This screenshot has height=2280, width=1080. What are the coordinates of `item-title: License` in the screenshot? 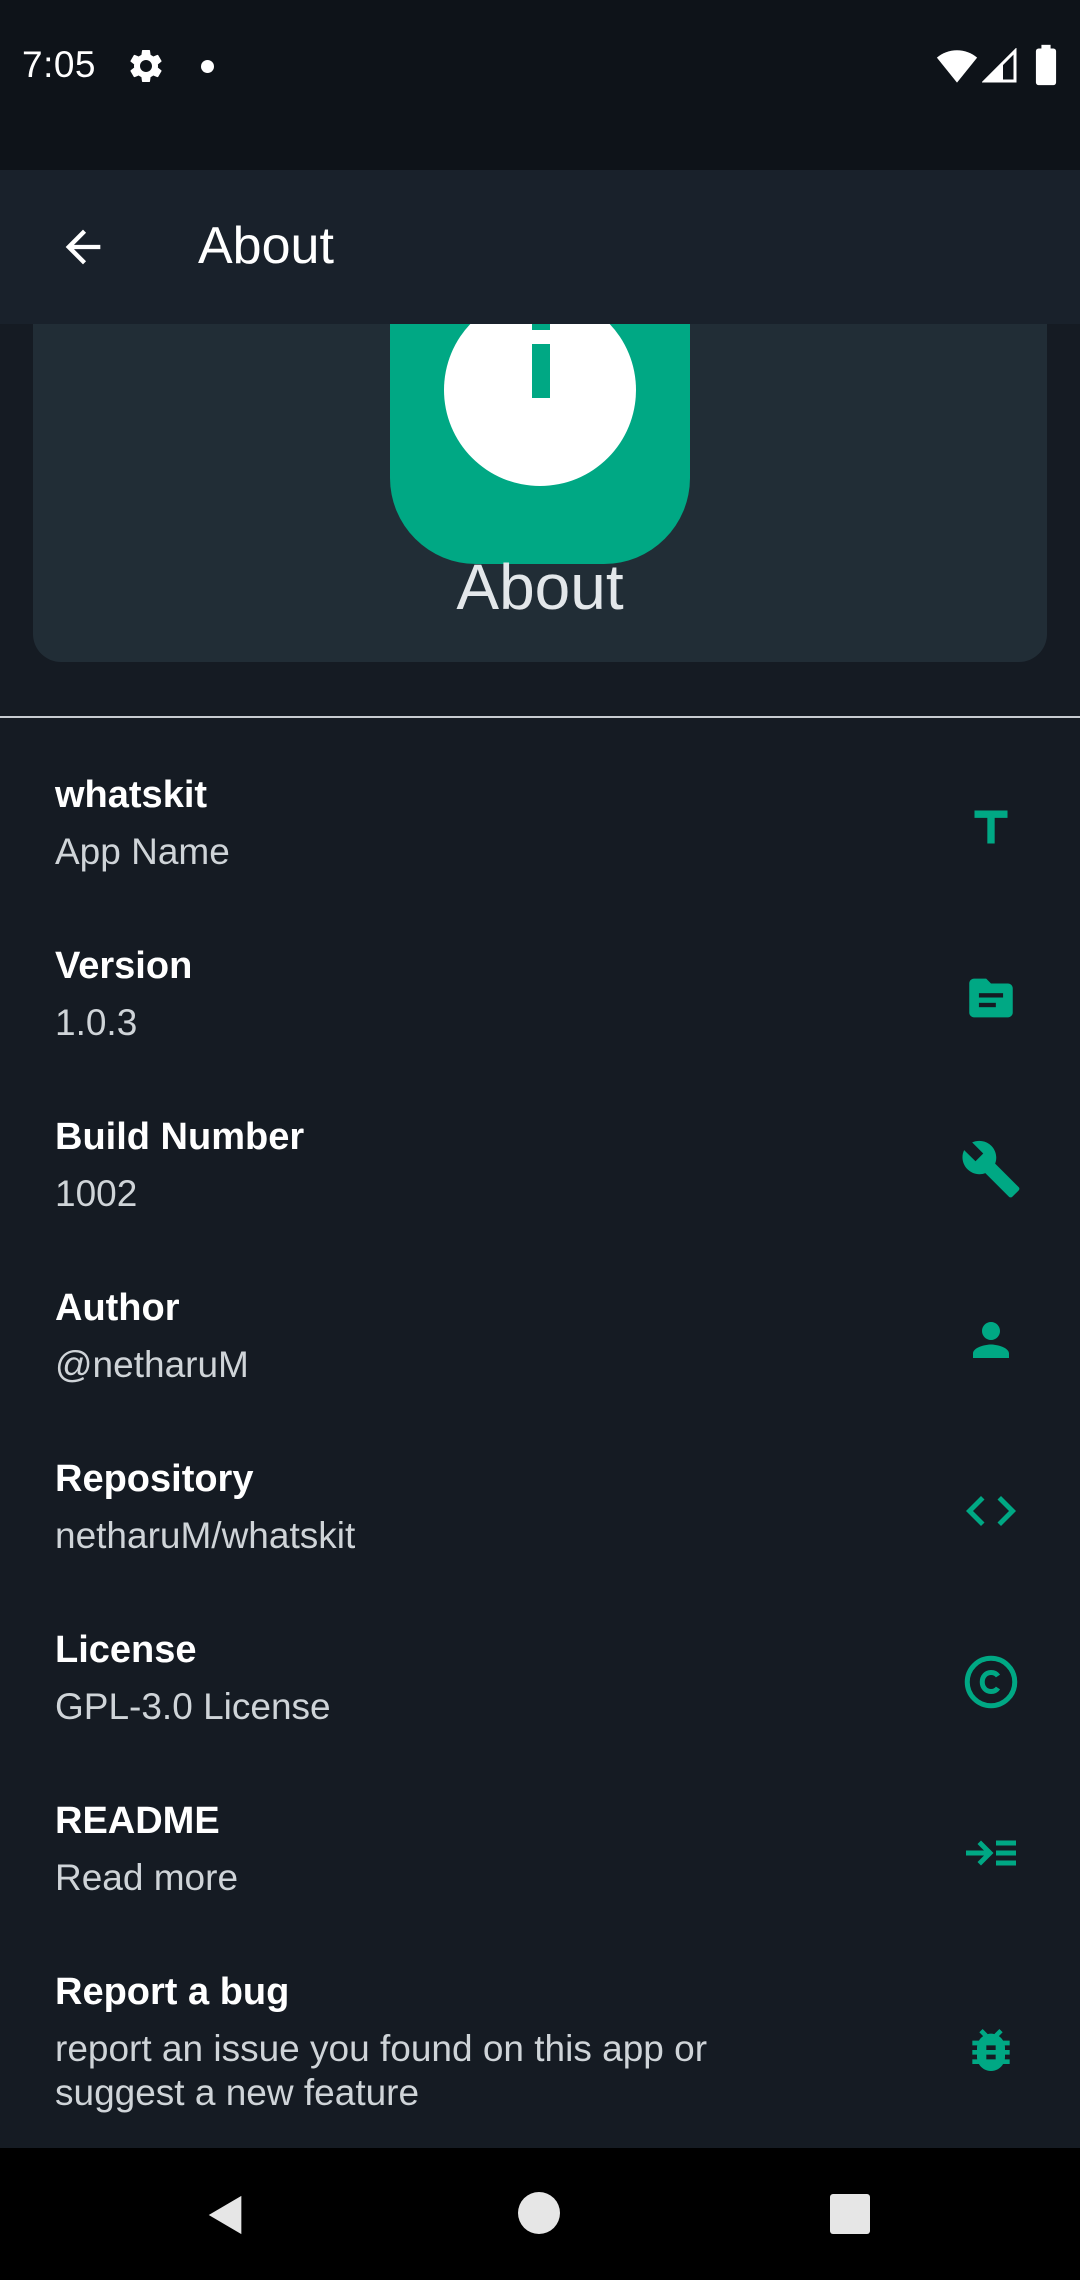 It's located at (126, 1650).